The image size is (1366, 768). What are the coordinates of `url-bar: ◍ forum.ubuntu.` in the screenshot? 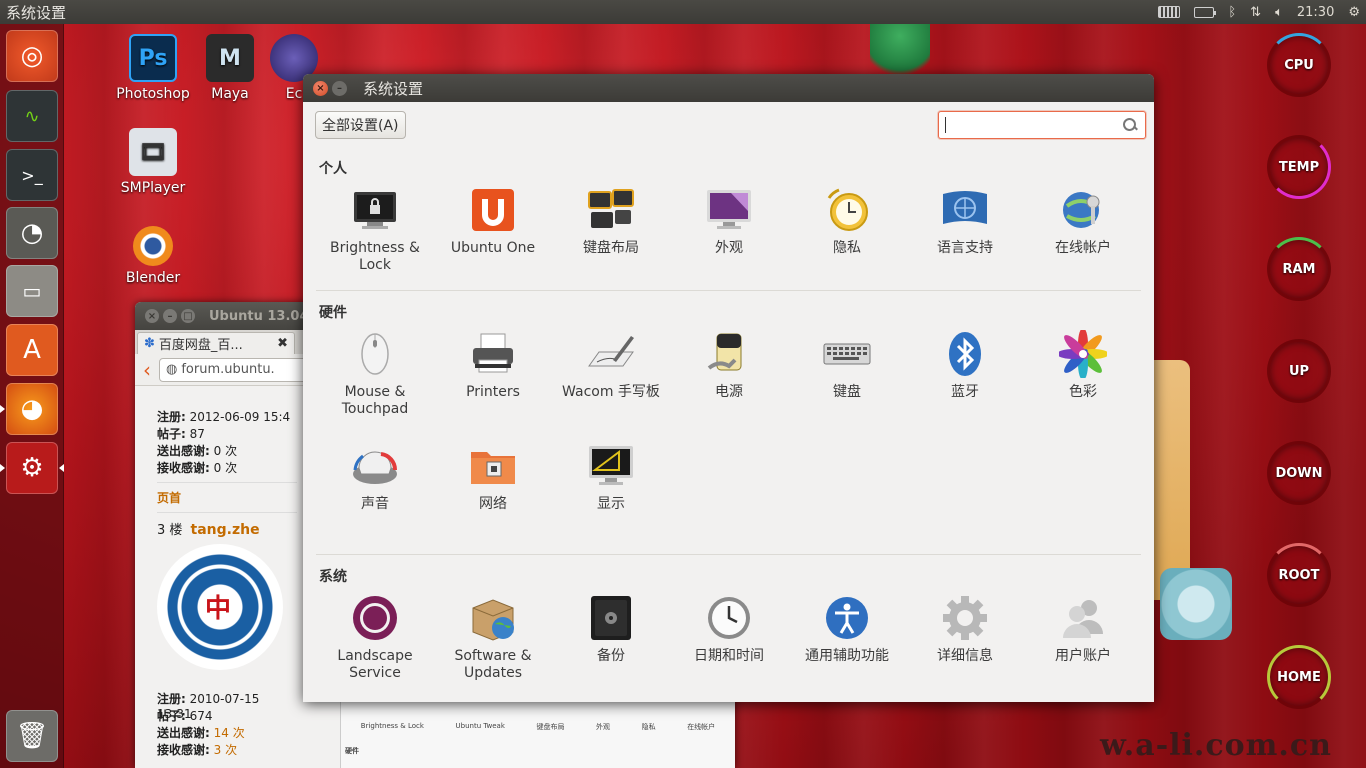 It's located at (234, 369).